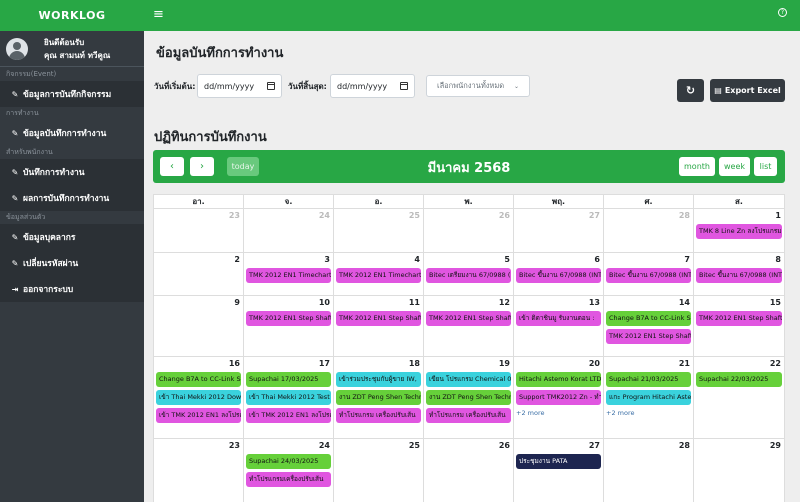 This screenshot has width=800, height=502. Describe the element at coordinates (648, 379) in the screenshot. I see `calendar-event: Supachai 21/03/2025` at that location.